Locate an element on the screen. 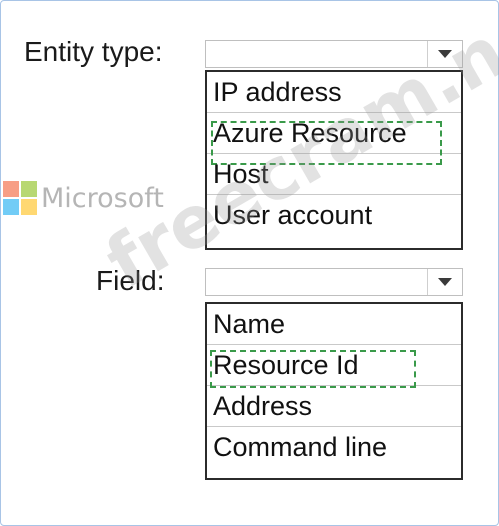 The height and width of the screenshot is (526, 499). field-dropdown-toggle is located at coordinates (444, 282).